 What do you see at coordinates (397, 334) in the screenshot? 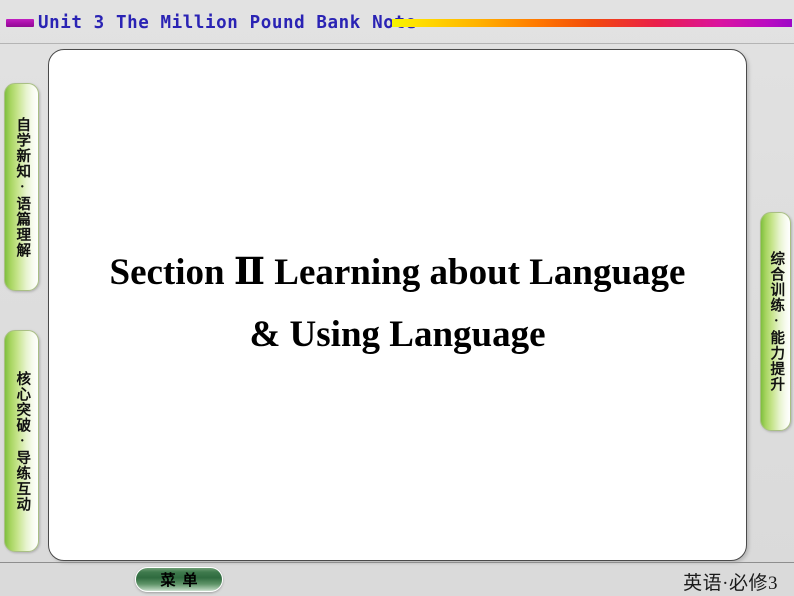
I see `section-title-line-2: & Using Language` at bounding box center [397, 334].